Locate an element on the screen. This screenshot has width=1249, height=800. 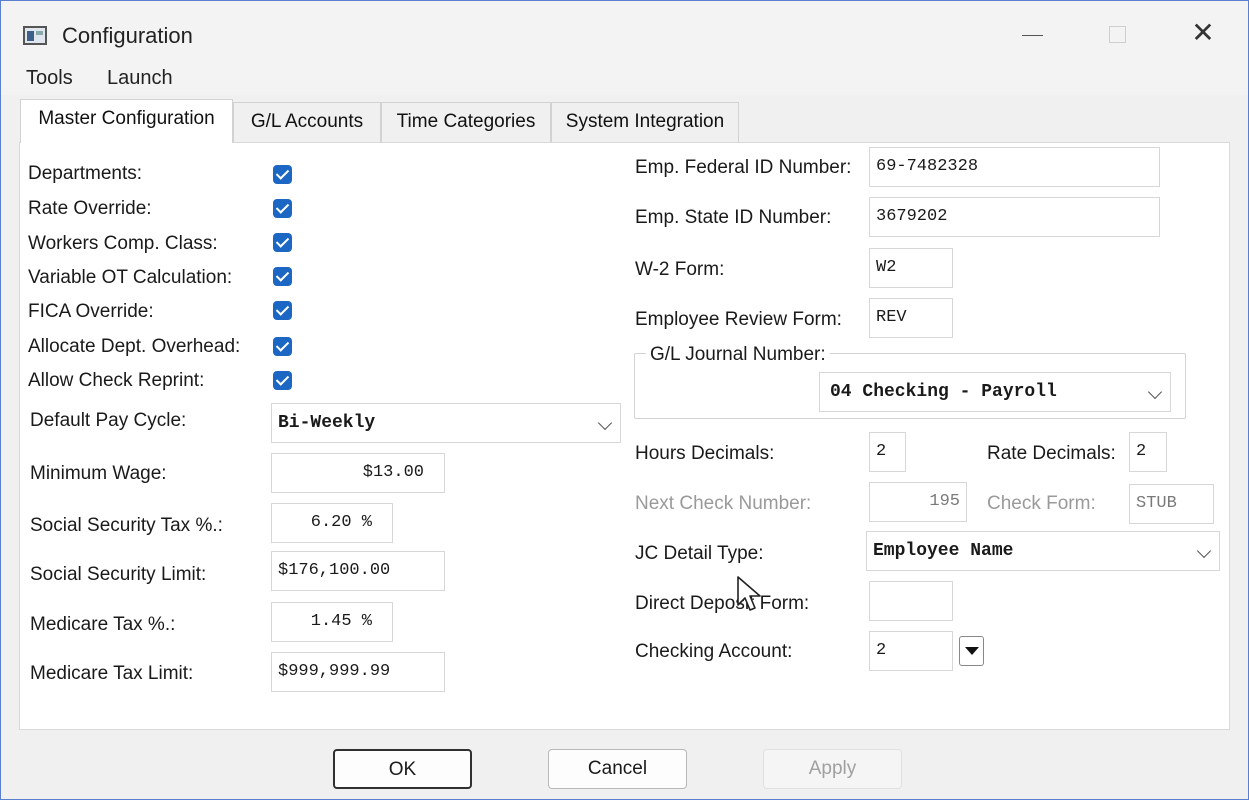
mouse-cursor-icon is located at coordinates (749, 593).